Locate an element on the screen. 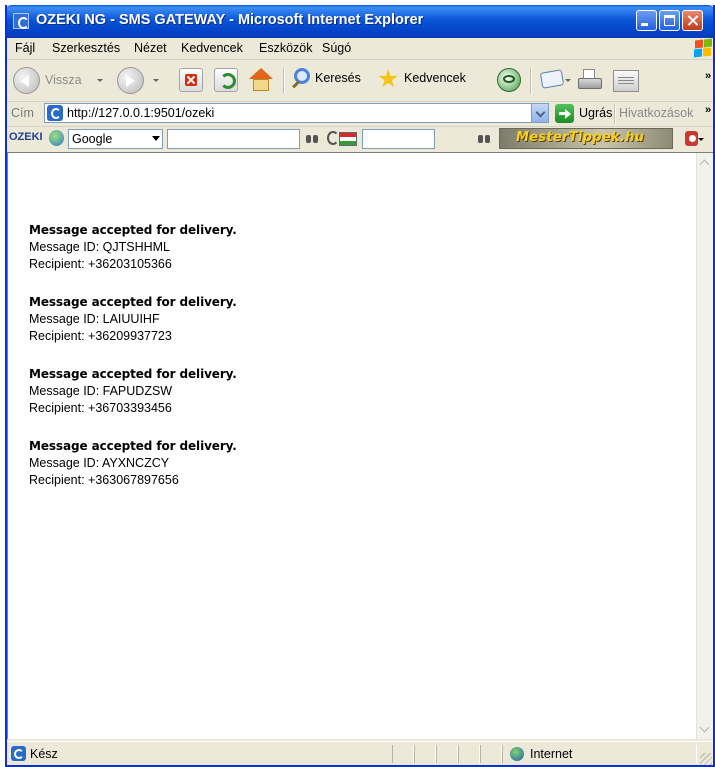 The width and height of the screenshot is (715, 767). print-icon is located at coordinates (590, 81).